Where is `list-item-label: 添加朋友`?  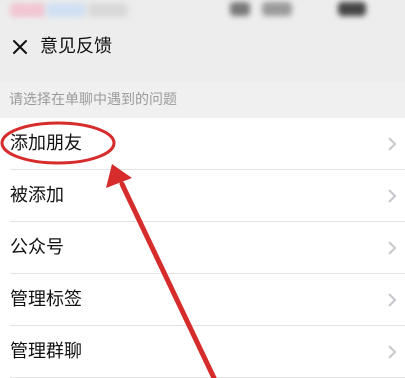
list-item-label: 添加朋友 is located at coordinates (46, 143).